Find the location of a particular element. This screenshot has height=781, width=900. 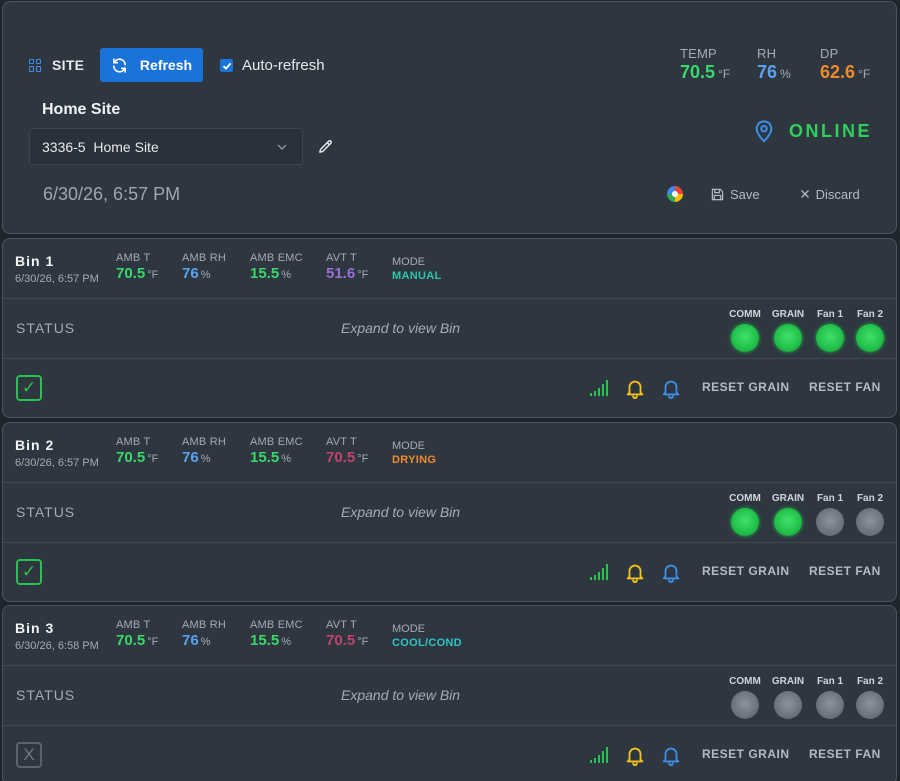

site-select-value: 3336-5 Home Site is located at coordinates (100, 146).